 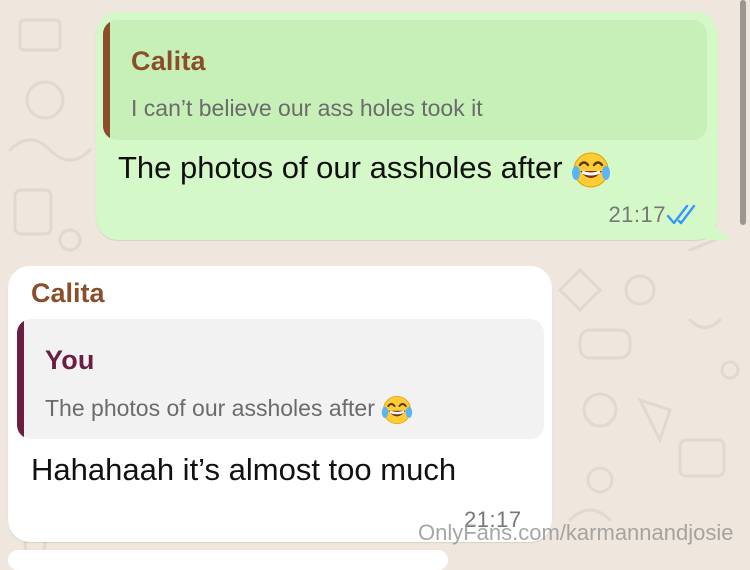 What do you see at coordinates (68, 293) in the screenshot?
I see `sender-name: Calita` at bounding box center [68, 293].